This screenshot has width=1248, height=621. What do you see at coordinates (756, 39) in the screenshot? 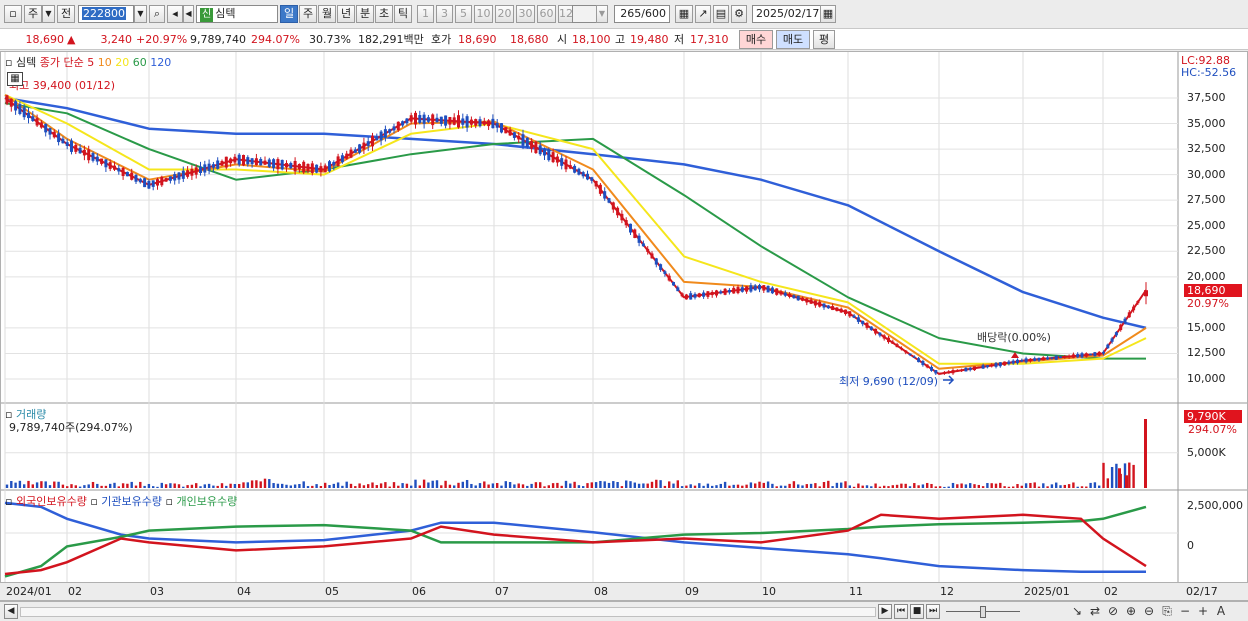
I see `buy-button: 매수` at bounding box center [756, 39].